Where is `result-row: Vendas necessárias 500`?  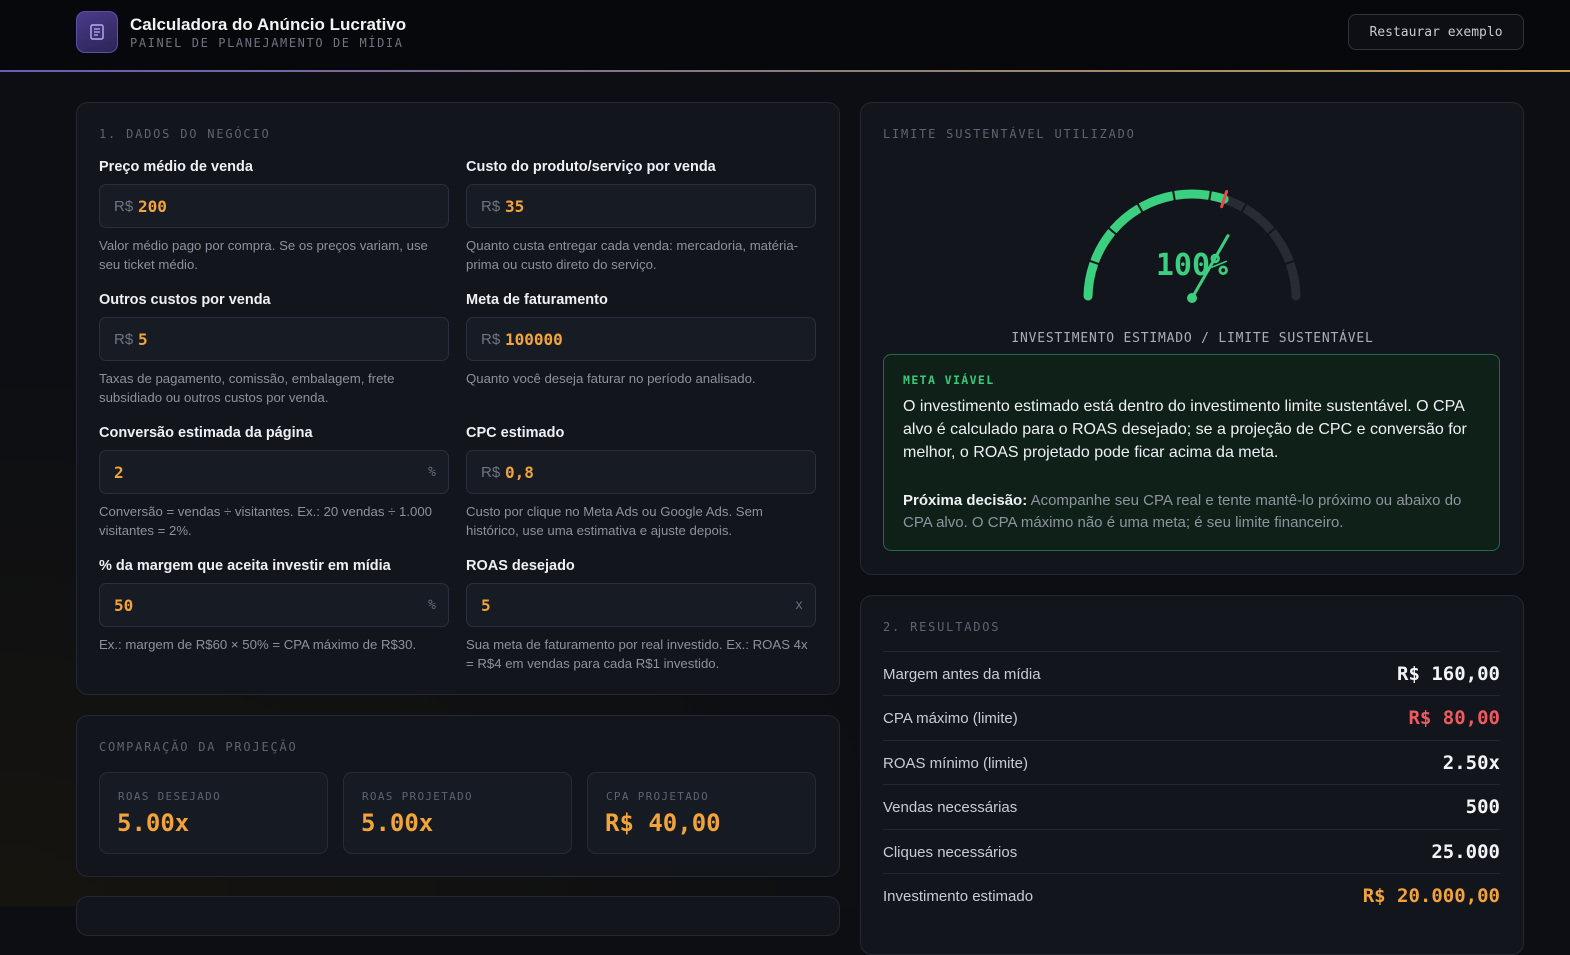 result-row: Vendas necessárias 500 is located at coordinates (1191, 806).